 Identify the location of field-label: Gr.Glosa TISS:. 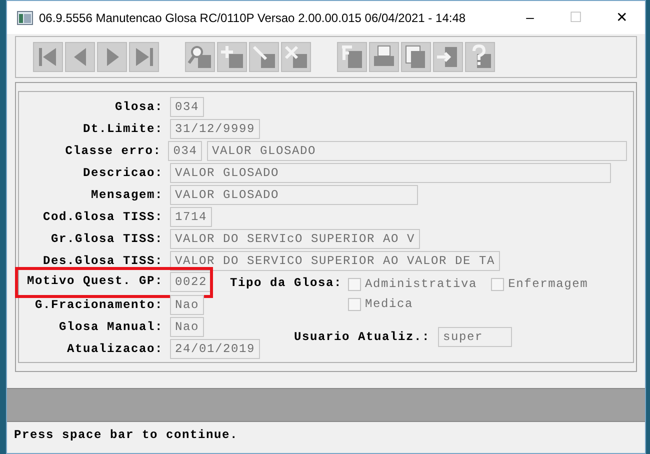
(107, 239).